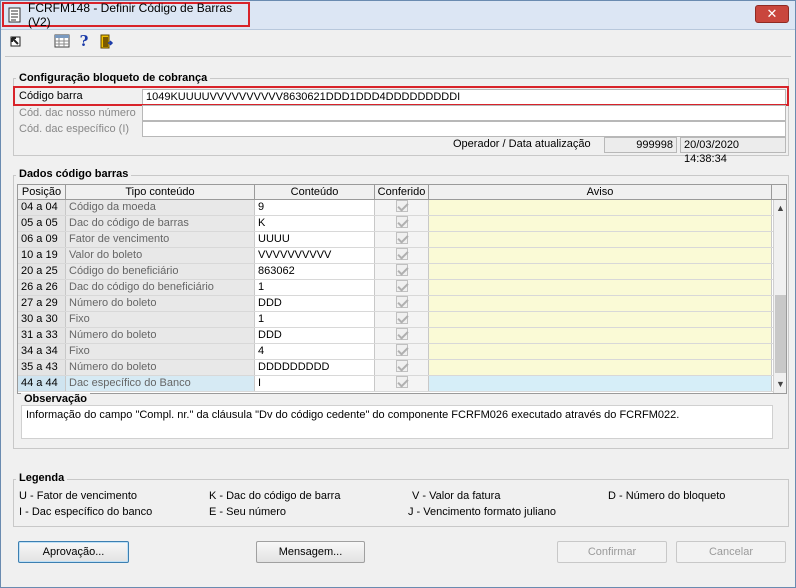  Describe the element at coordinates (600, 192) in the screenshot. I see `col-aviso: Aviso` at that location.